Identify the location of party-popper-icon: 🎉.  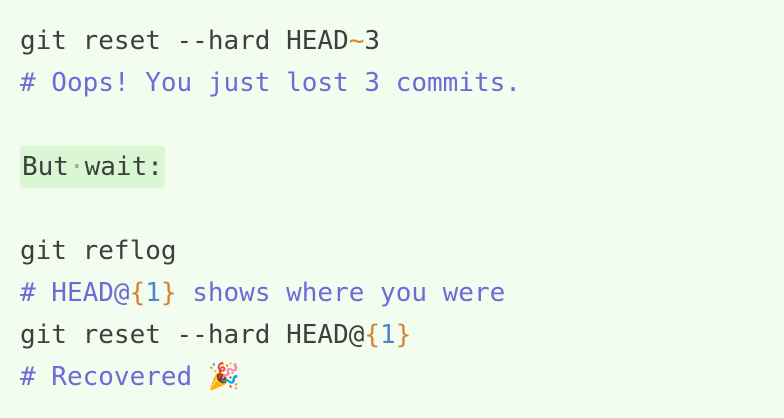
(224, 377).